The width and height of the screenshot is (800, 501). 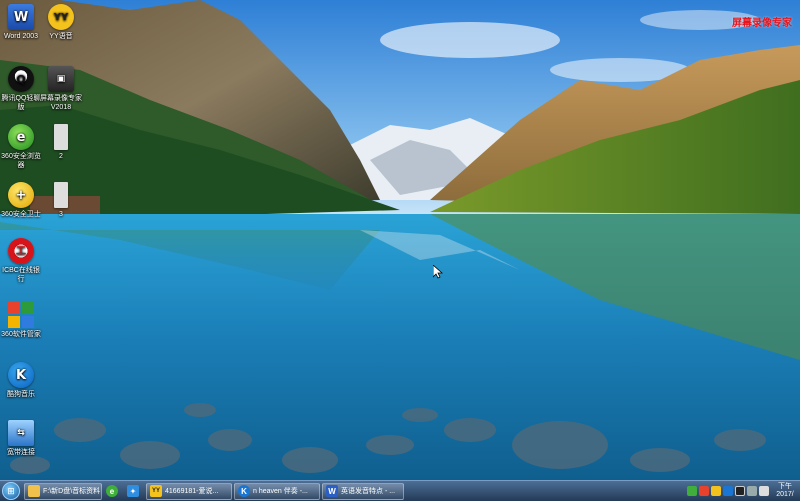 I want to click on 360-guard-icon: +, so click(x=21, y=195).